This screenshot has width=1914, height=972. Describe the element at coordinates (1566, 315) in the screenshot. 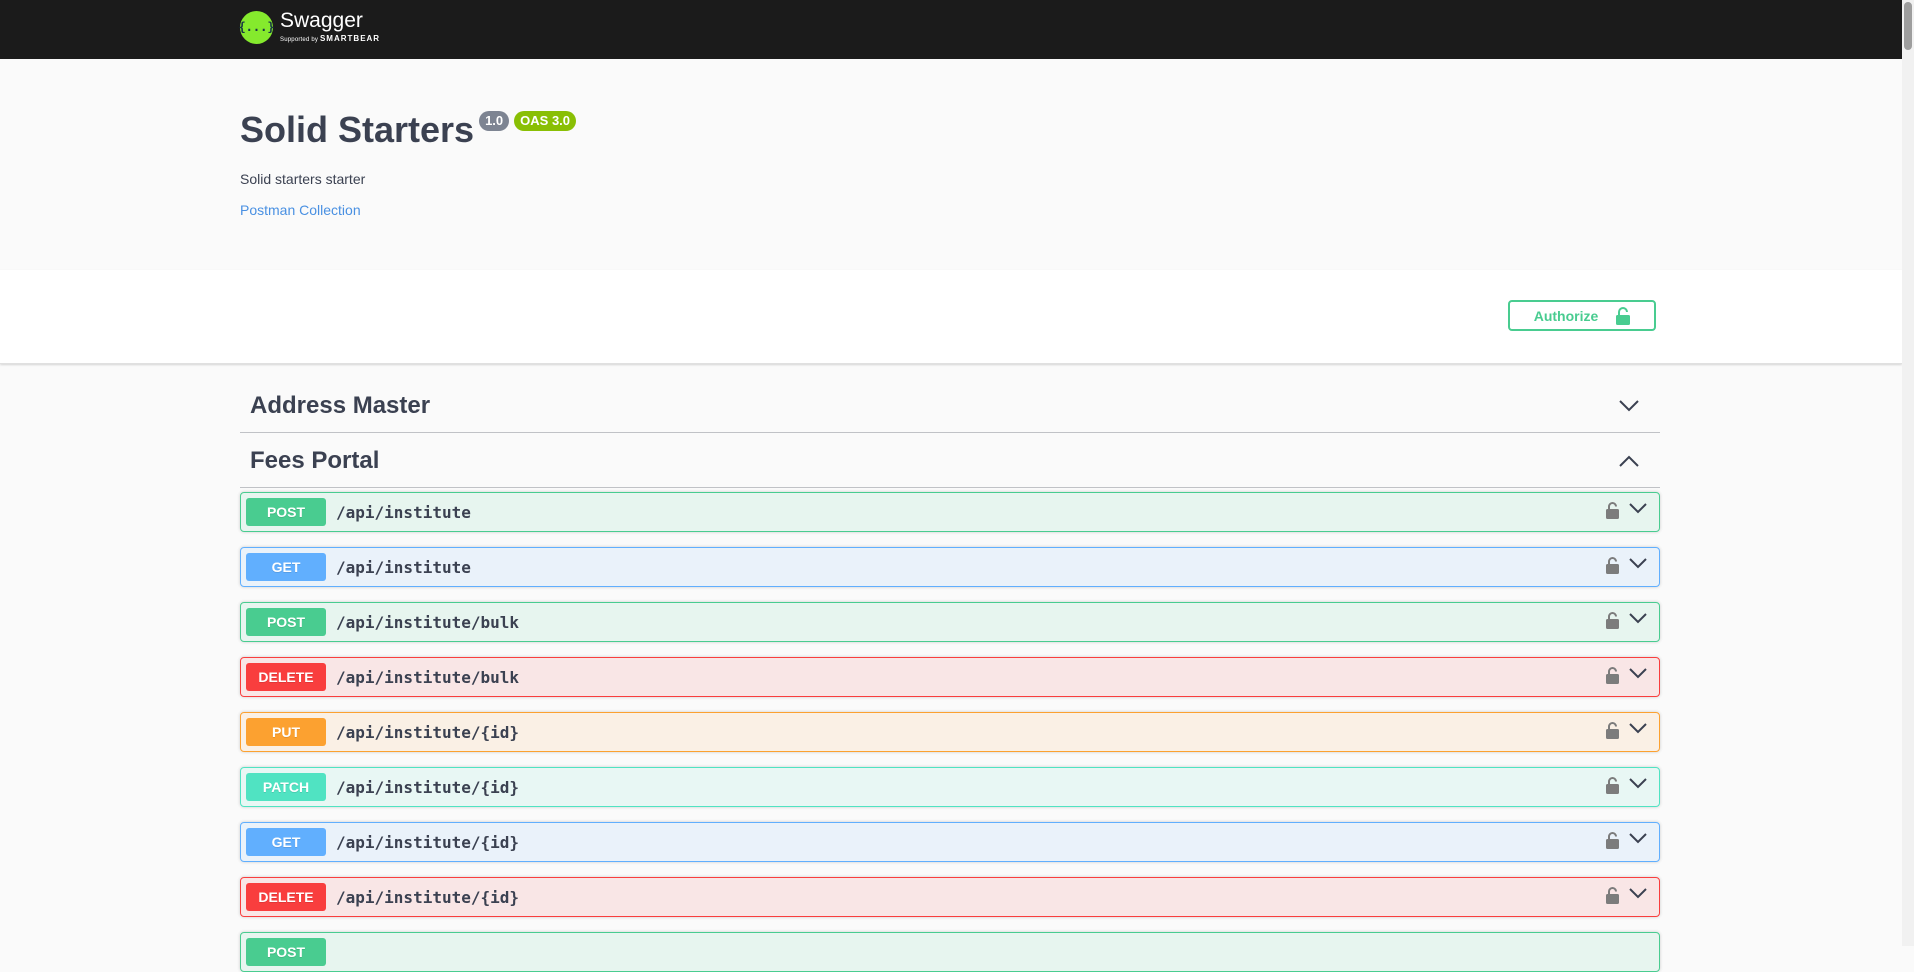

I see `authorize-label: Authorize` at that location.